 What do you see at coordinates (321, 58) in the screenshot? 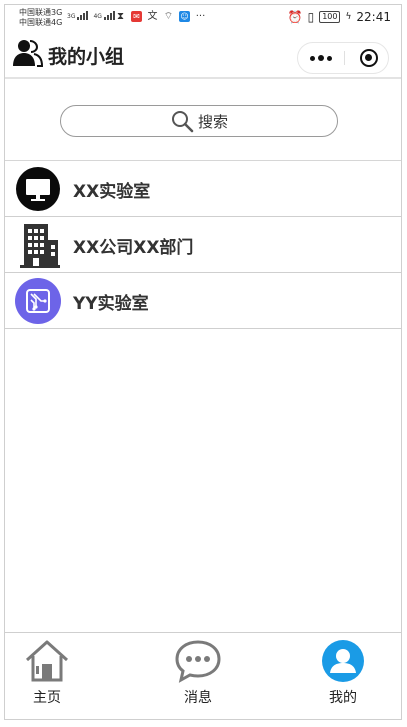
I see `more-button` at bounding box center [321, 58].